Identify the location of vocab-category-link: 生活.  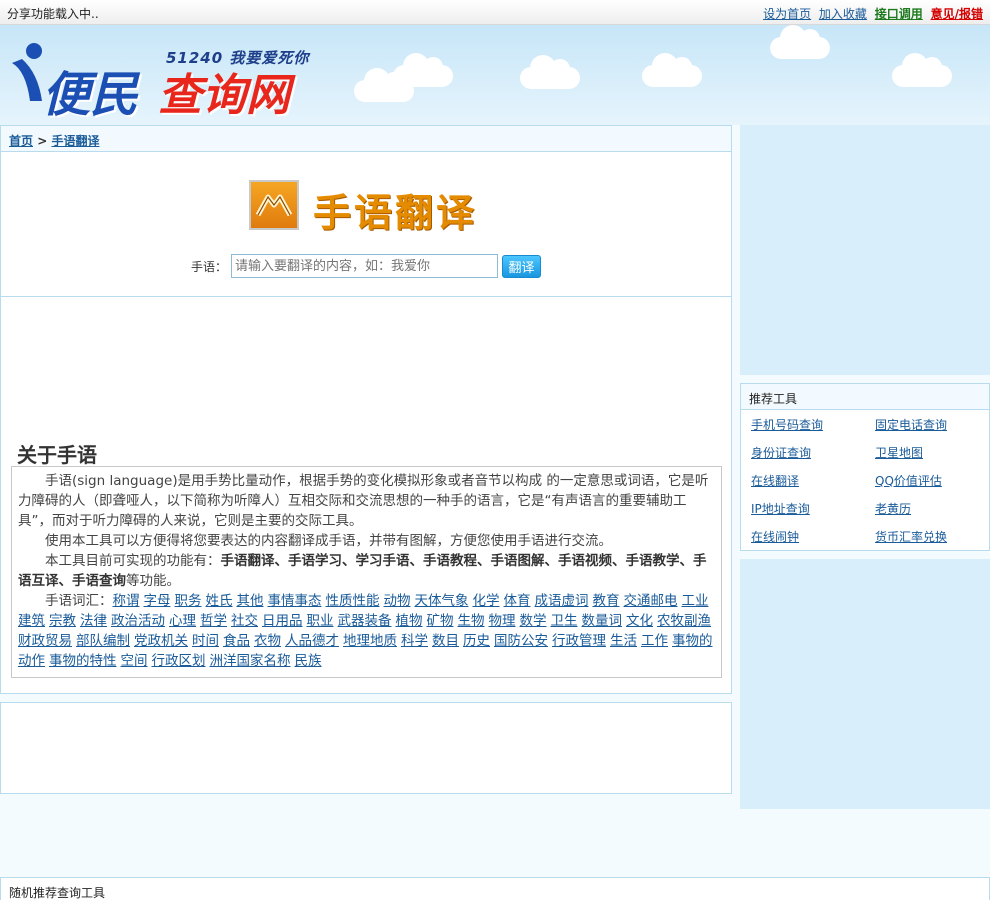
(623, 641).